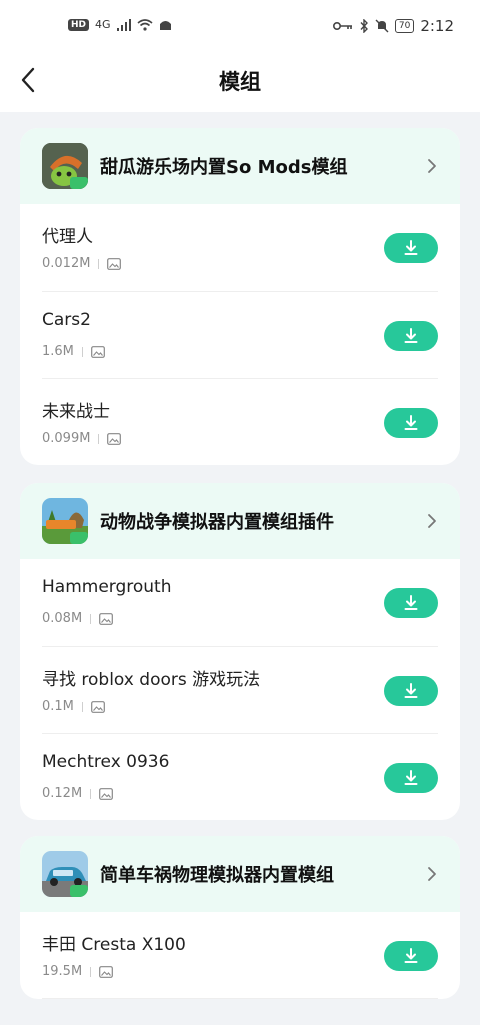  Describe the element at coordinates (106, 762) in the screenshot. I see `mod-name: Mechtrex 0936` at that location.